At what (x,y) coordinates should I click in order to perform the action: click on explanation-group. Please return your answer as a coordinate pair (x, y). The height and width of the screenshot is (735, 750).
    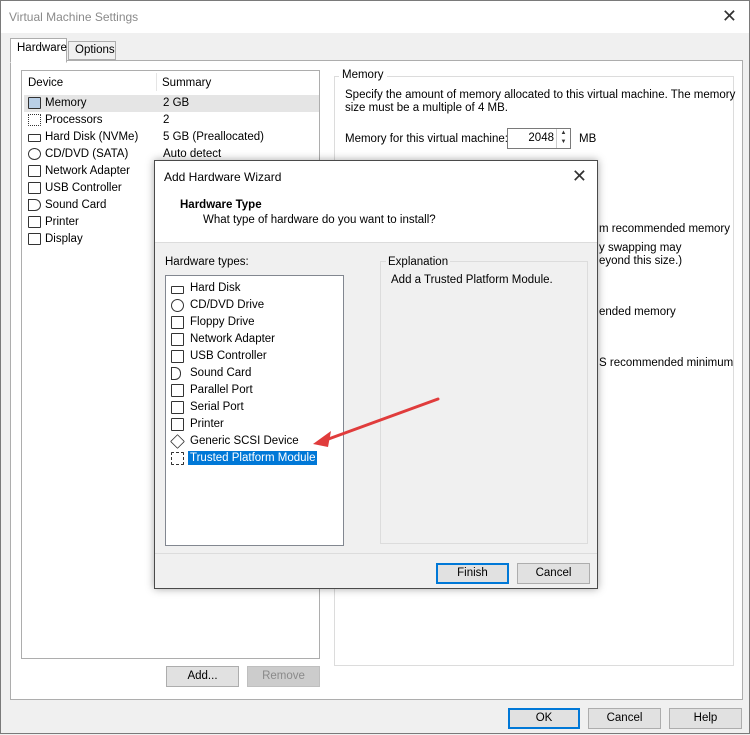
    Looking at the image, I should click on (484, 402).